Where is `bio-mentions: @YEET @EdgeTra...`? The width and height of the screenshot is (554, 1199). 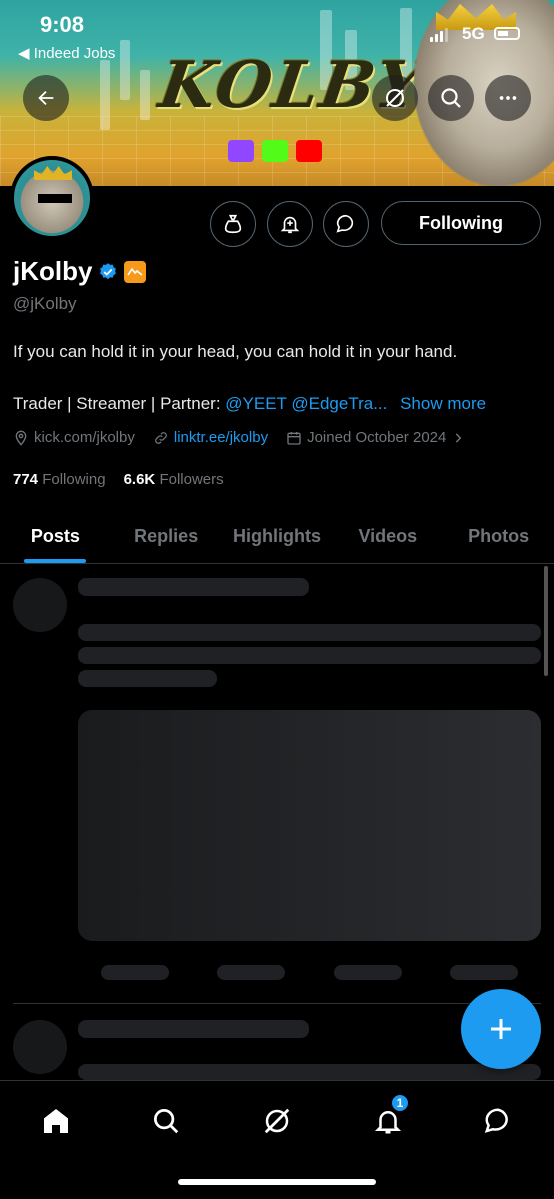
bio-mentions: @YEET @EdgeTra... is located at coordinates (306, 403).